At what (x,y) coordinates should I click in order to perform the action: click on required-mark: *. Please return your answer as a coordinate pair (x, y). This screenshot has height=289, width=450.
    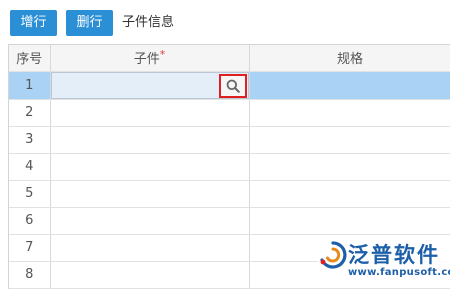
    Looking at the image, I should click on (162, 55).